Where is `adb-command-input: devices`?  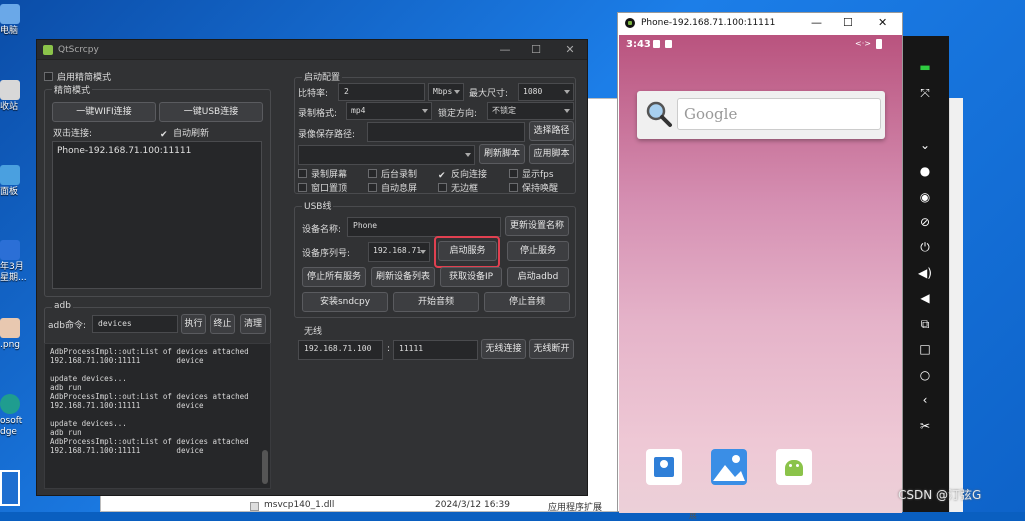
adb-command-input: devices is located at coordinates (135, 324).